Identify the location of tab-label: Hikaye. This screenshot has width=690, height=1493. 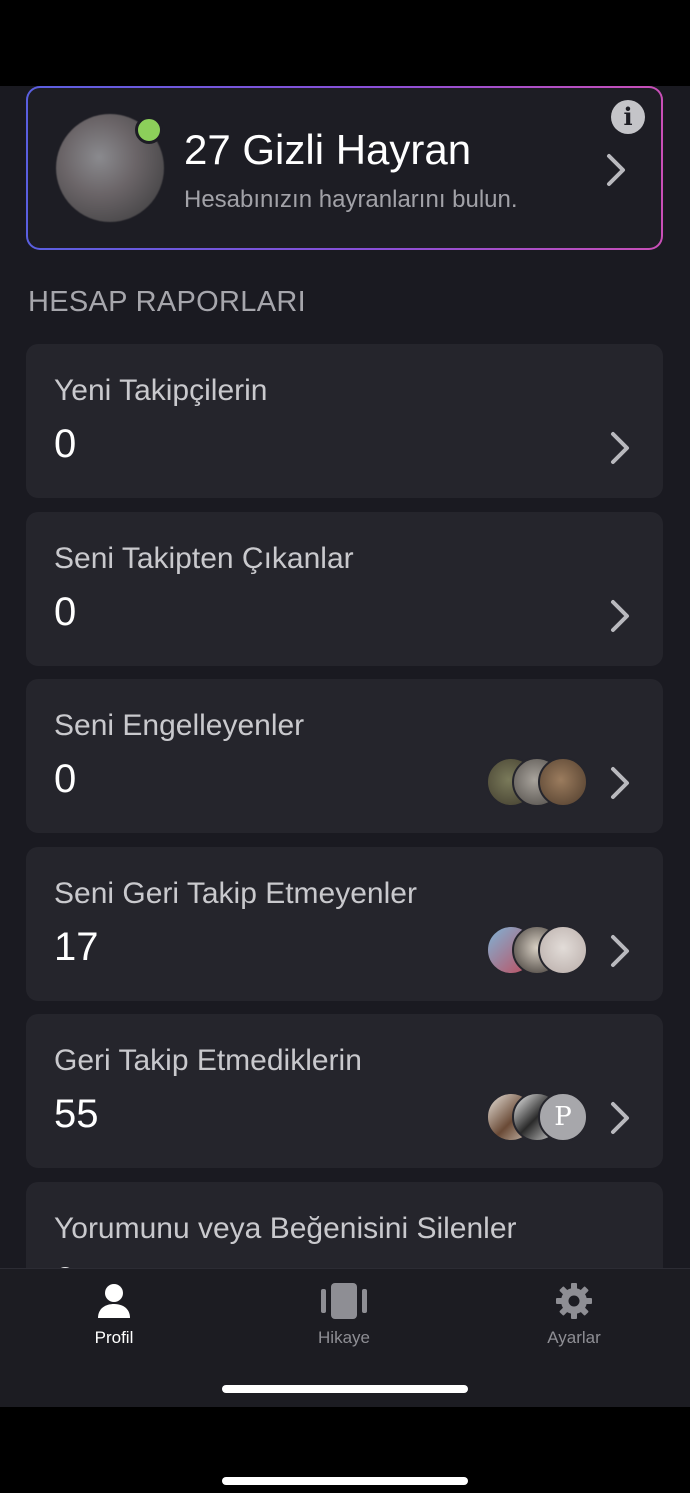
(344, 1337).